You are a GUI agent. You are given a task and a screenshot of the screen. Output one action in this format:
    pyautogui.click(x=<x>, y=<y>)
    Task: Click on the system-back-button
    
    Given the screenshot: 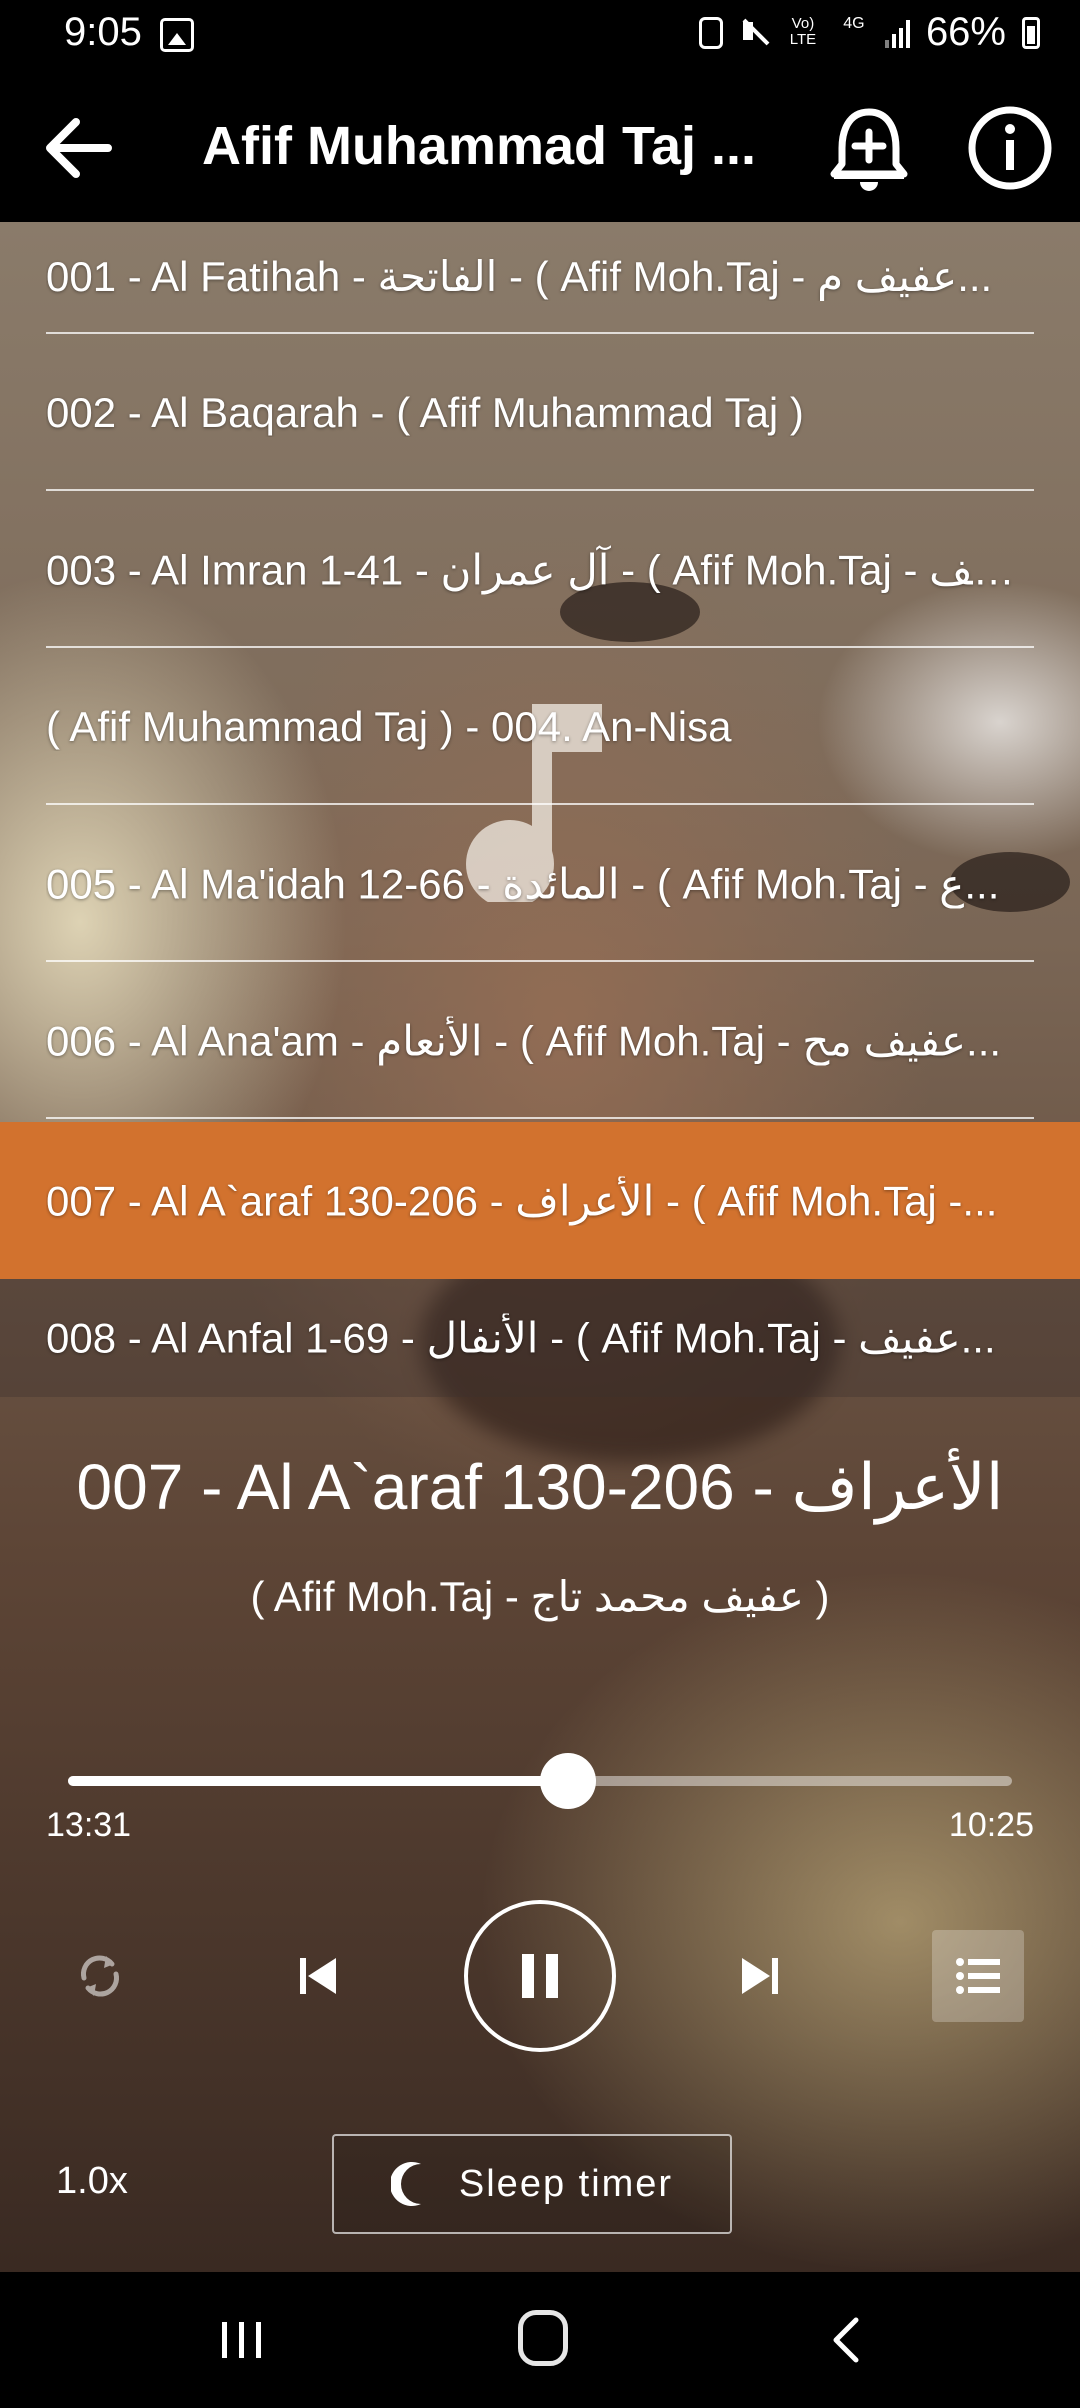 What is the action you would take?
    pyautogui.click(x=848, y=2340)
    